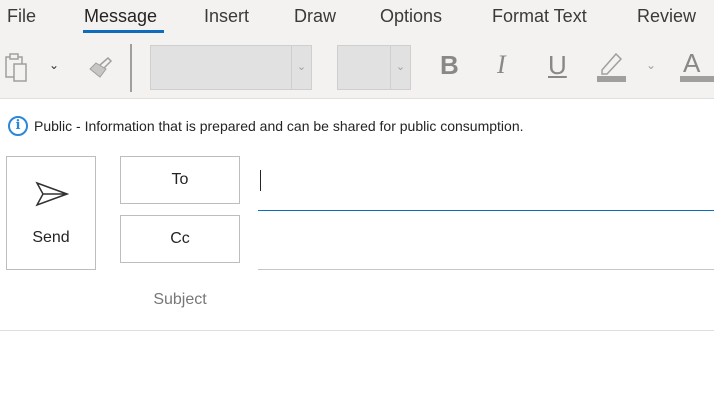 The width and height of the screenshot is (714, 412). I want to click on highlight-dropdown-chevron-icon: ⌄, so click(651, 65).